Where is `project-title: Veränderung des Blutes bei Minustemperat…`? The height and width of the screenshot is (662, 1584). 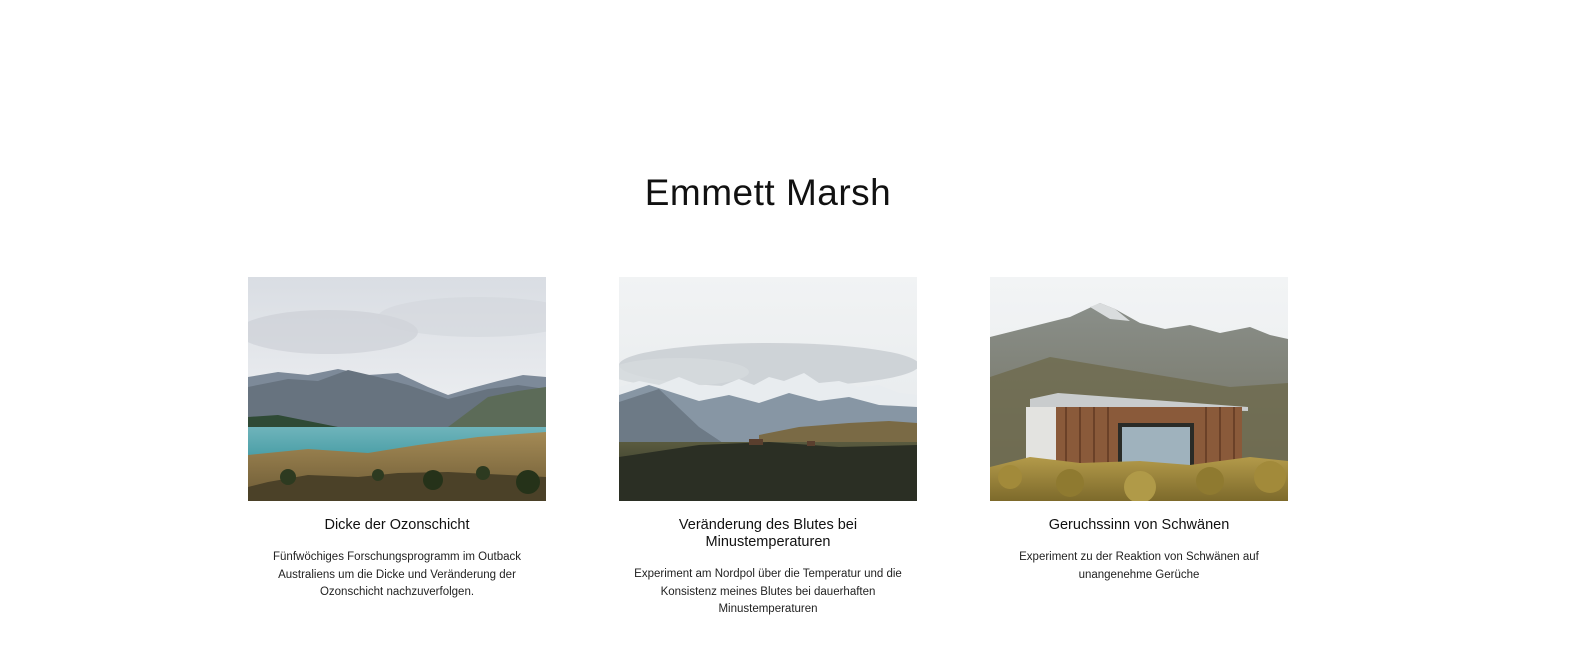 project-title: Veränderung des Blutes bei Minustemperat… is located at coordinates (768, 534).